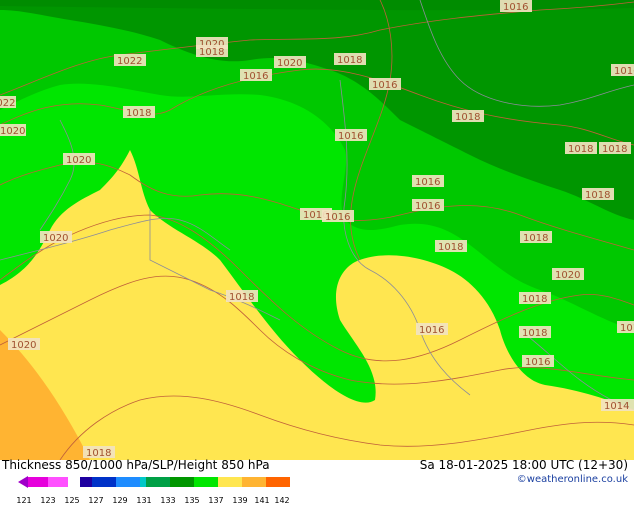 Image resolution: width=634 pixels, height=505 pixels. Describe the element at coordinates (282, 500) in the screenshot. I see `legend-tick: 142` at that location.